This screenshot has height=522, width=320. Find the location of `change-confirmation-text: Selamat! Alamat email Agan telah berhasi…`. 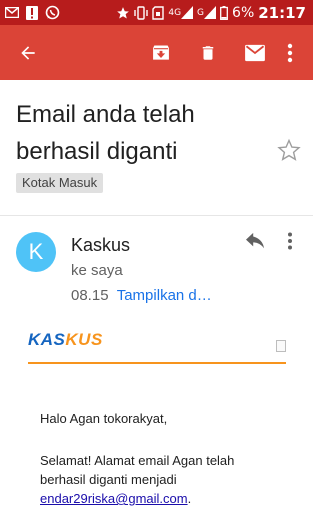

change-confirmation-text: Selamat! Alamat email Agan telah berhasi… is located at coordinates (160, 479).